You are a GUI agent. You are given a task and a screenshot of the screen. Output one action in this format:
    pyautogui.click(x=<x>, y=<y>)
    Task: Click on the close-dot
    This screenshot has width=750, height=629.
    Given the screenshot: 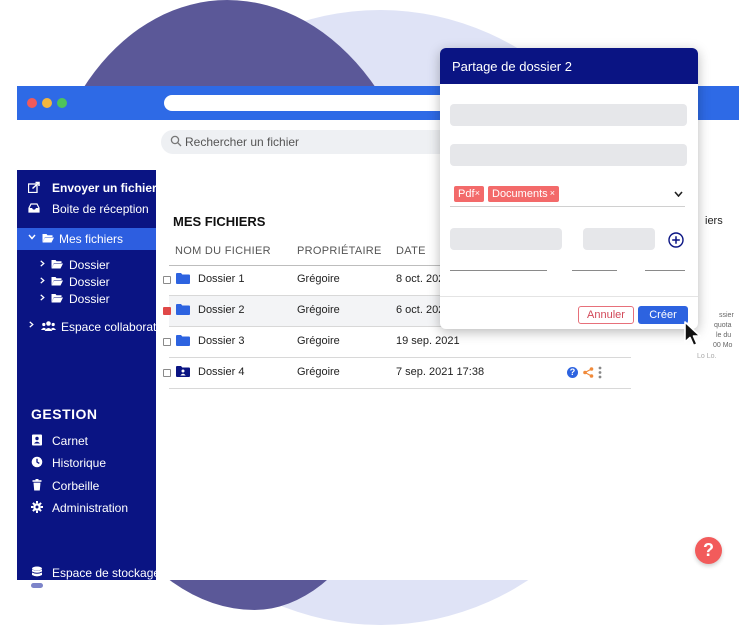 What is the action you would take?
    pyautogui.click(x=32, y=103)
    